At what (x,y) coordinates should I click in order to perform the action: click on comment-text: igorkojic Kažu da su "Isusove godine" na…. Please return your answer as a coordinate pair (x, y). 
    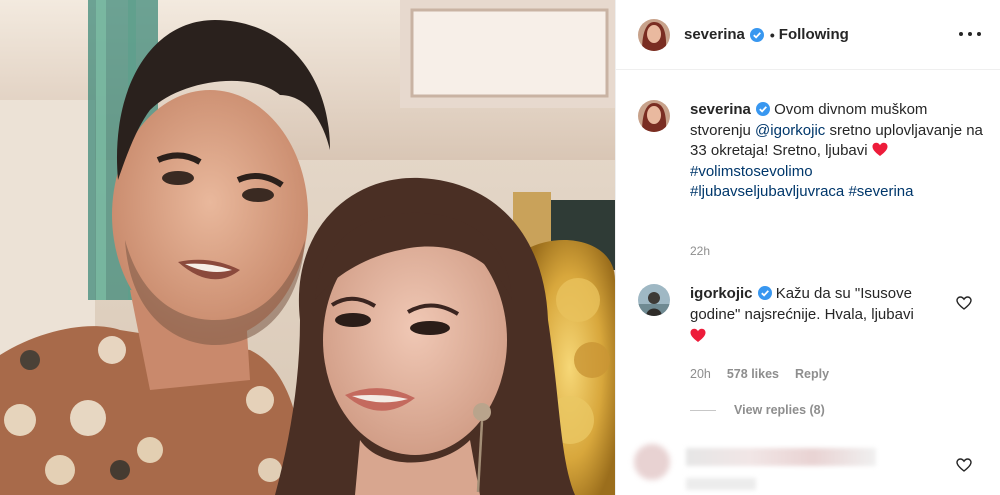
    Looking at the image, I should click on (825, 316).